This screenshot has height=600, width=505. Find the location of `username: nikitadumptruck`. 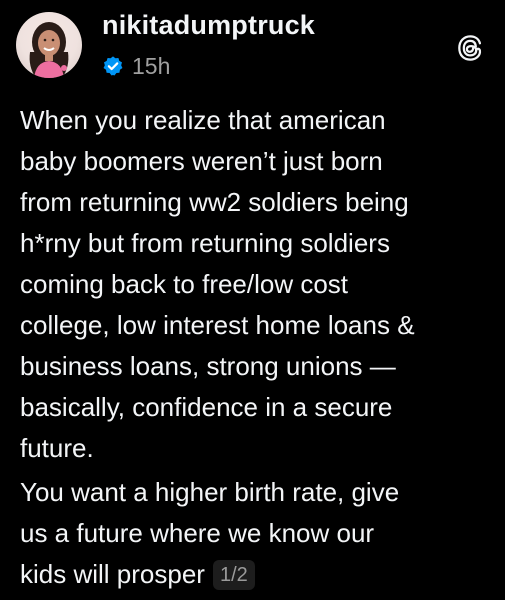

username: nikitadumptruck is located at coordinates (208, 25).